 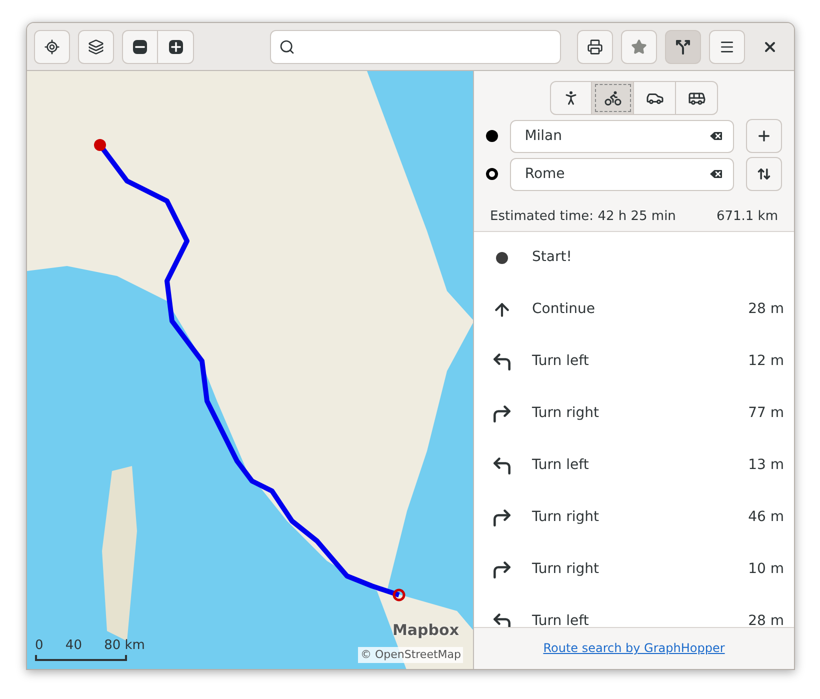 What do you see at coordinates (73, 645) in the screenshot?
I see `scale-label: 40` at bounding box center [73, 645].